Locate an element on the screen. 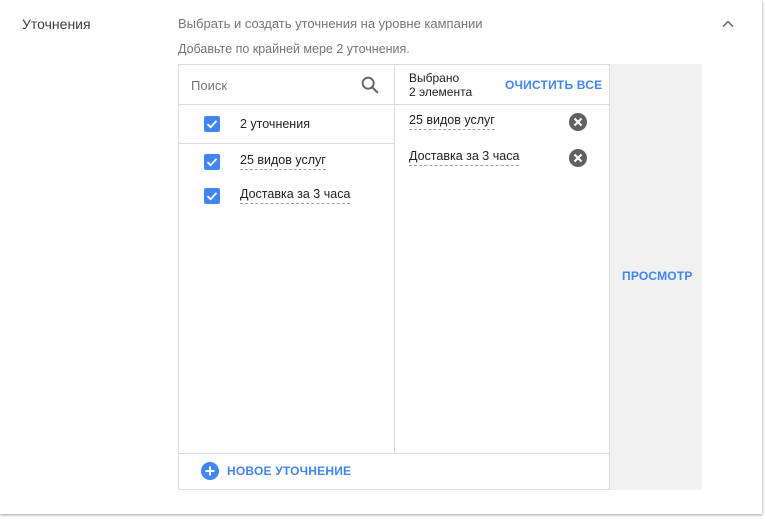  section-title: Уточнения is located at coordinates (56, 24).